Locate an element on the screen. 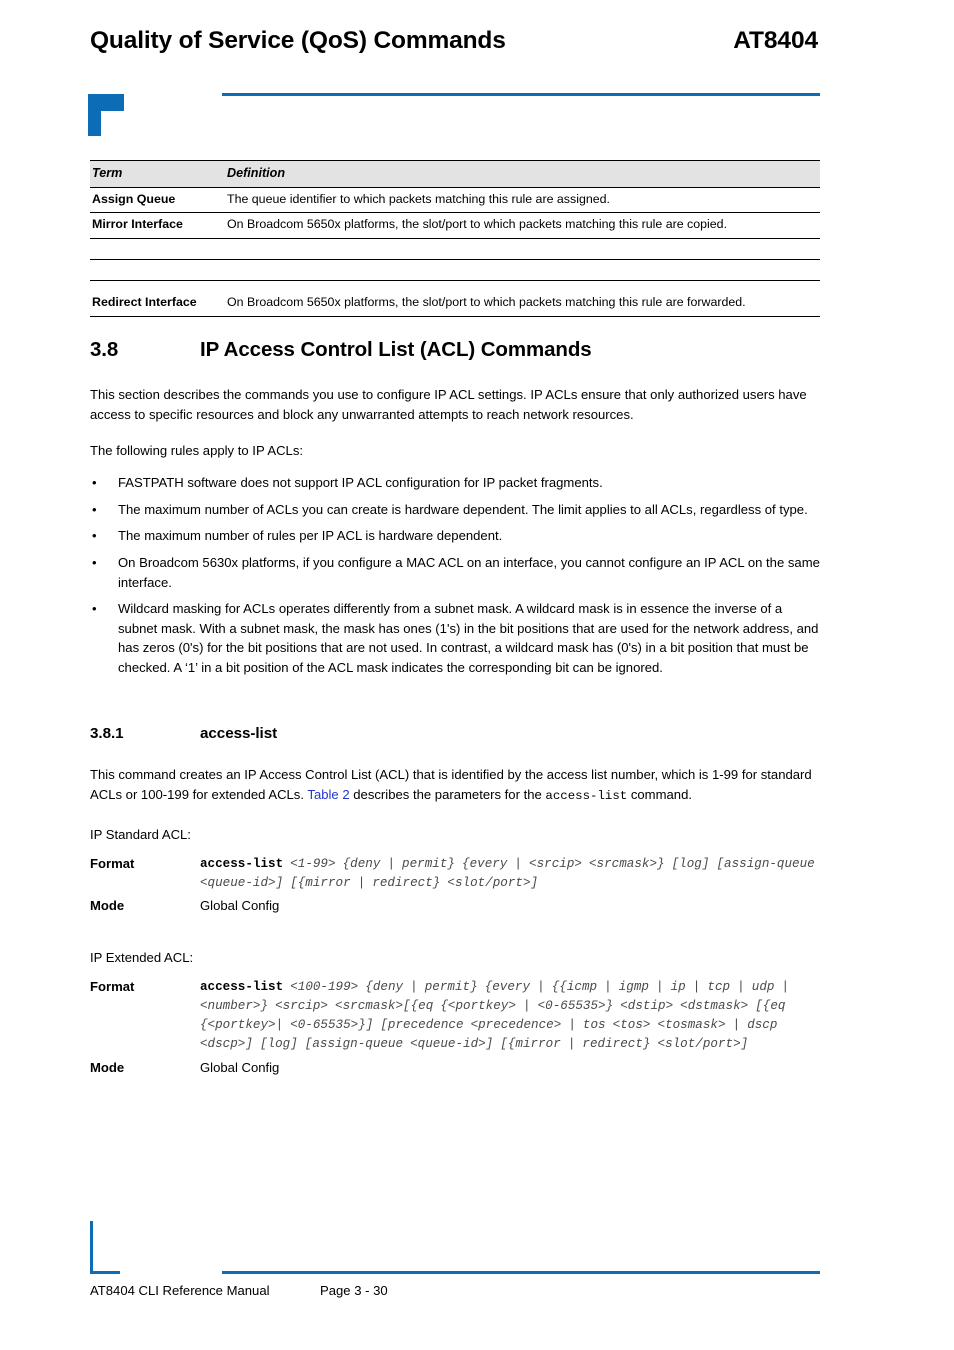  inline-command-name: access-list is located at coordinates (586, 795).